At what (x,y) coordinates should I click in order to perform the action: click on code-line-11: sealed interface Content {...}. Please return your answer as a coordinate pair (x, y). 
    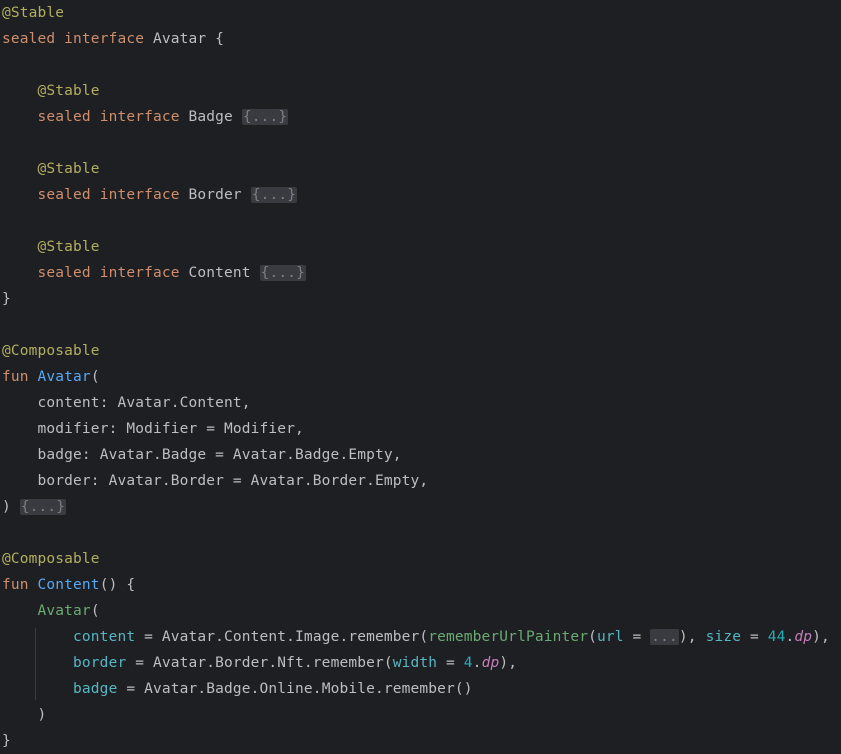
    Looking at the image, I should click on (154, 273).